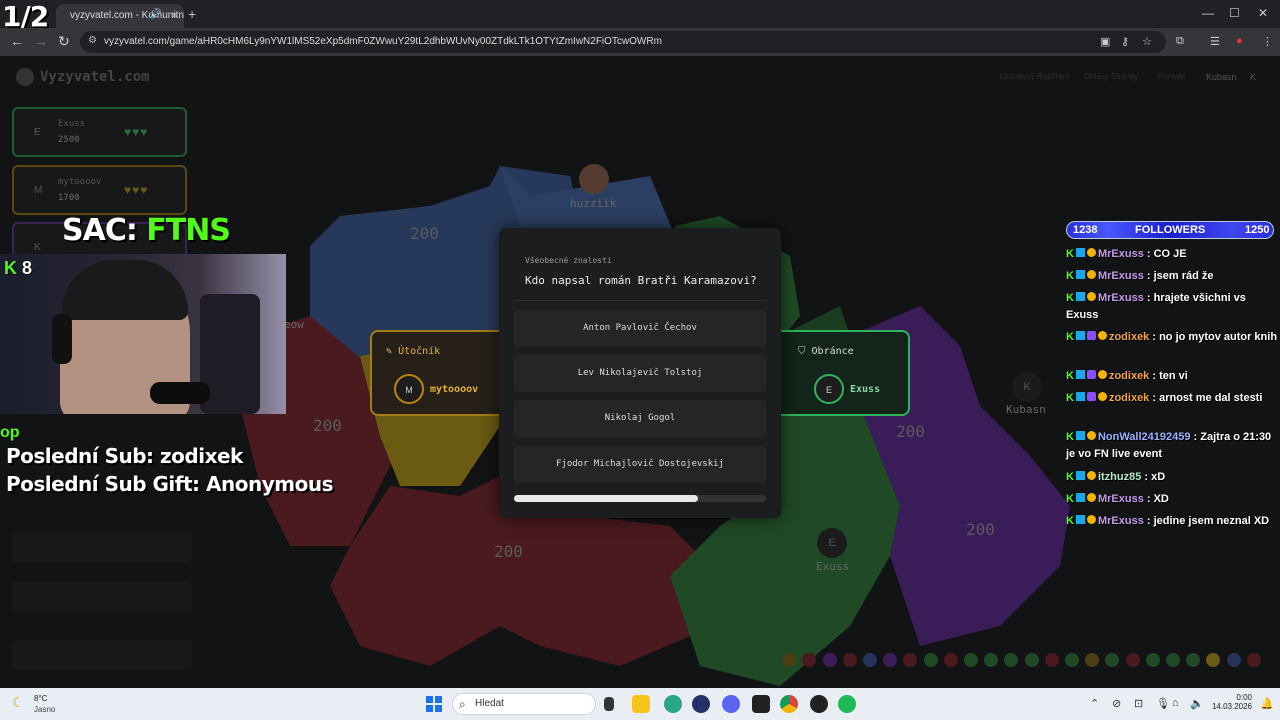 The height and width of the screenshot is (720, 1280). Describe the element at coordinates (192, 14) in the screenshot. I see `new-tab-button: +` at that location.